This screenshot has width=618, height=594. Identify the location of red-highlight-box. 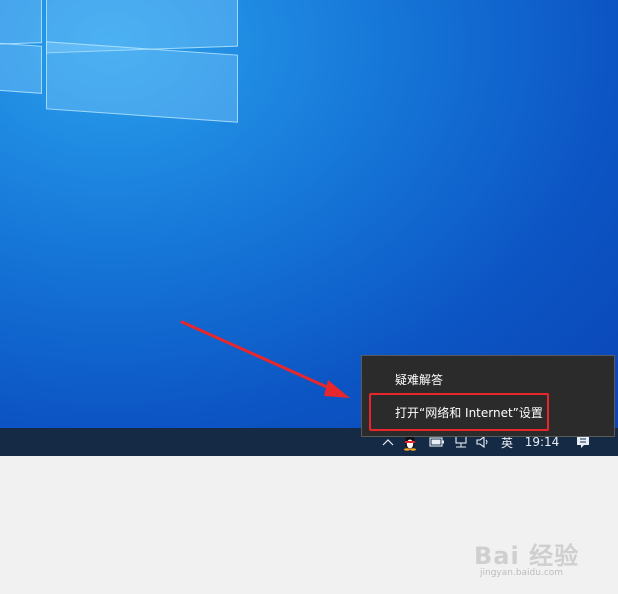
(459, 412).